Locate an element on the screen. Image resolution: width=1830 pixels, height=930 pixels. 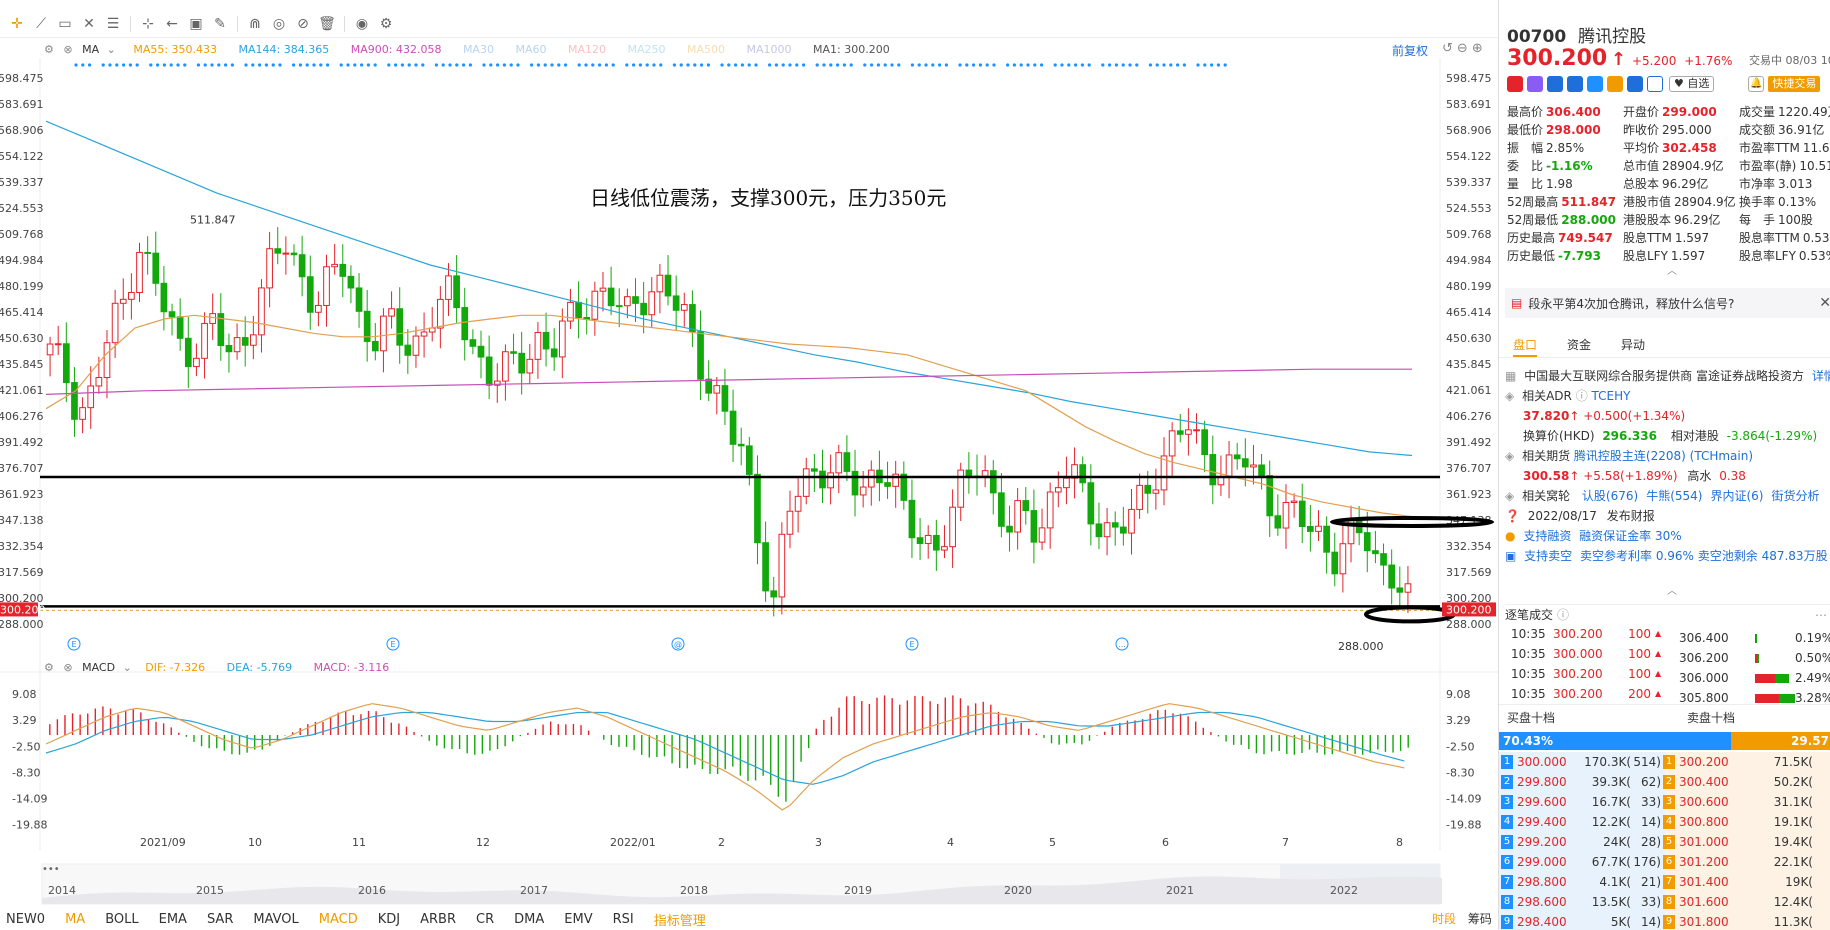
ask-price: 301.400 is located at coordinates (1715, 882).